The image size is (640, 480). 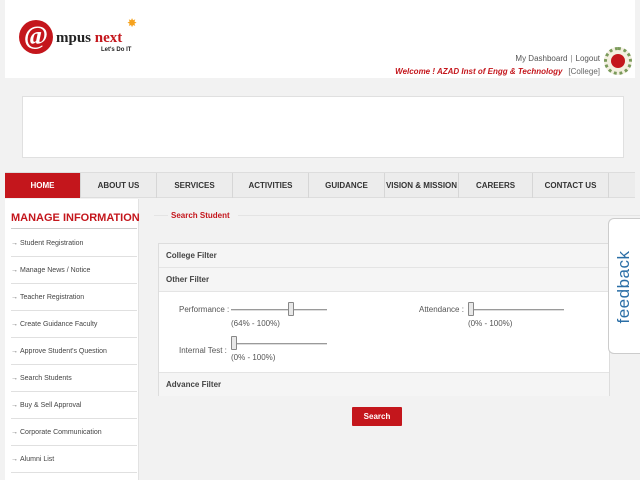 What do you see at coordinates (74, 378) in the screenshot?
I see `sidebar-item-search-students: → Search Students` at bounding box center [74, 378].